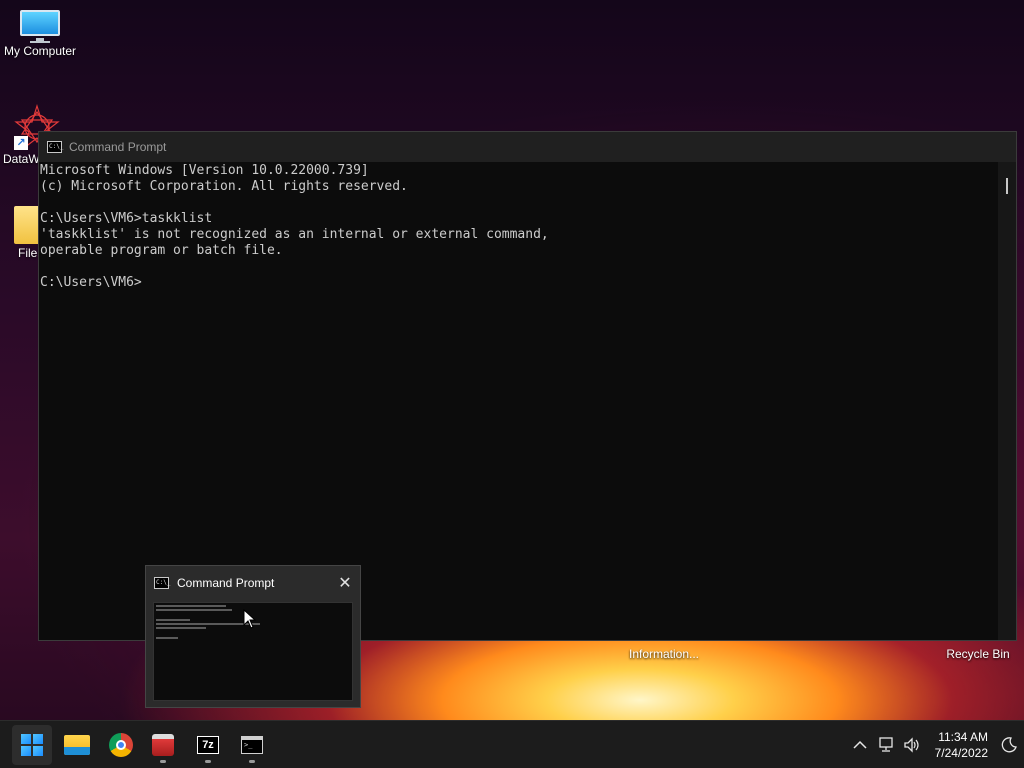 This screenshot has width=1024, height=768. Describe the element at coordinates (226, 583) in the screenshot. I see `preview-title: Command Prompt` at that location.